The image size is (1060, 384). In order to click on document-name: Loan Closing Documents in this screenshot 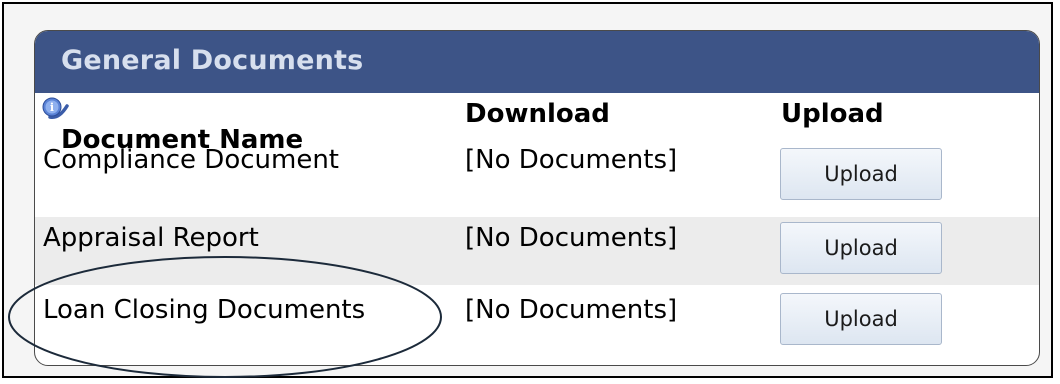, I will do `click(204, 310)`.